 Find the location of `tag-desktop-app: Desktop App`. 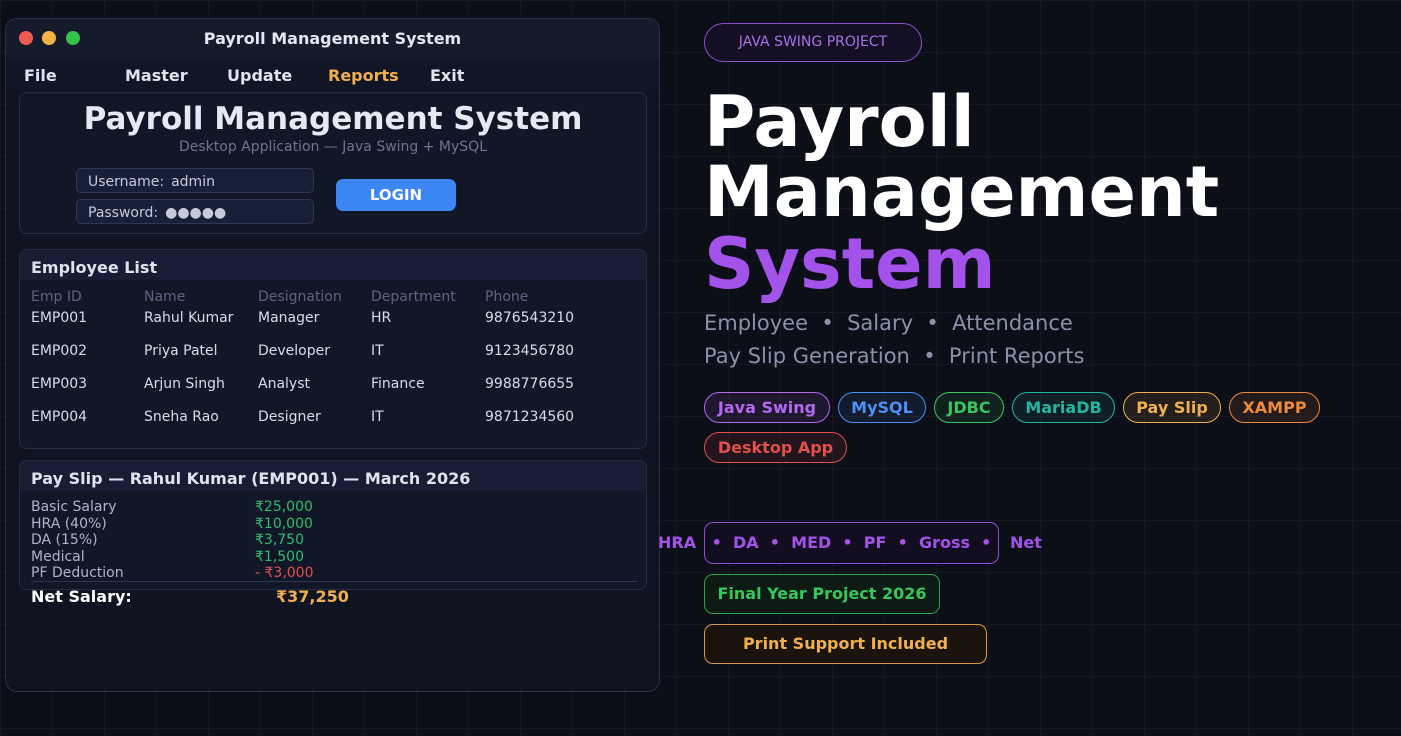

tag-desktop-app: Desktop App is located at coordinates (775, 447).